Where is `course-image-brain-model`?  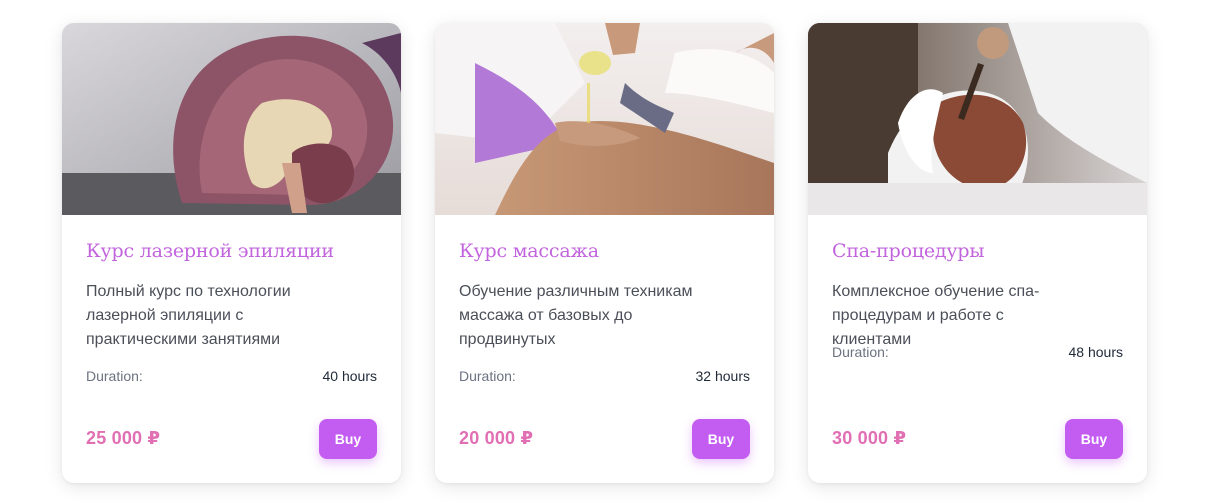
course-image-brain-model is located at coordinates (231, 119).